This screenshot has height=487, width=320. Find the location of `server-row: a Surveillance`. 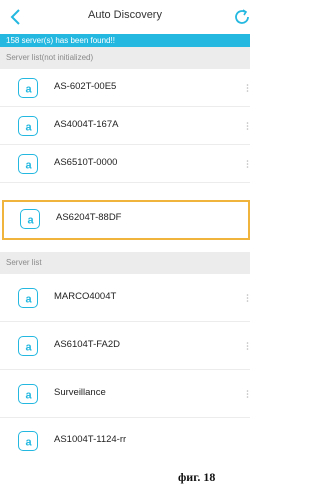

server-row: a Surveillance is located at coordinates (125, 394).